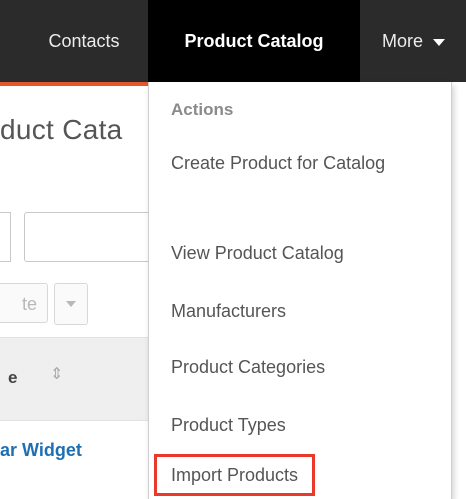 The width and height of the screenshot is (466, 499). I want to click on bulk-action-button: te, so click(24, 303).